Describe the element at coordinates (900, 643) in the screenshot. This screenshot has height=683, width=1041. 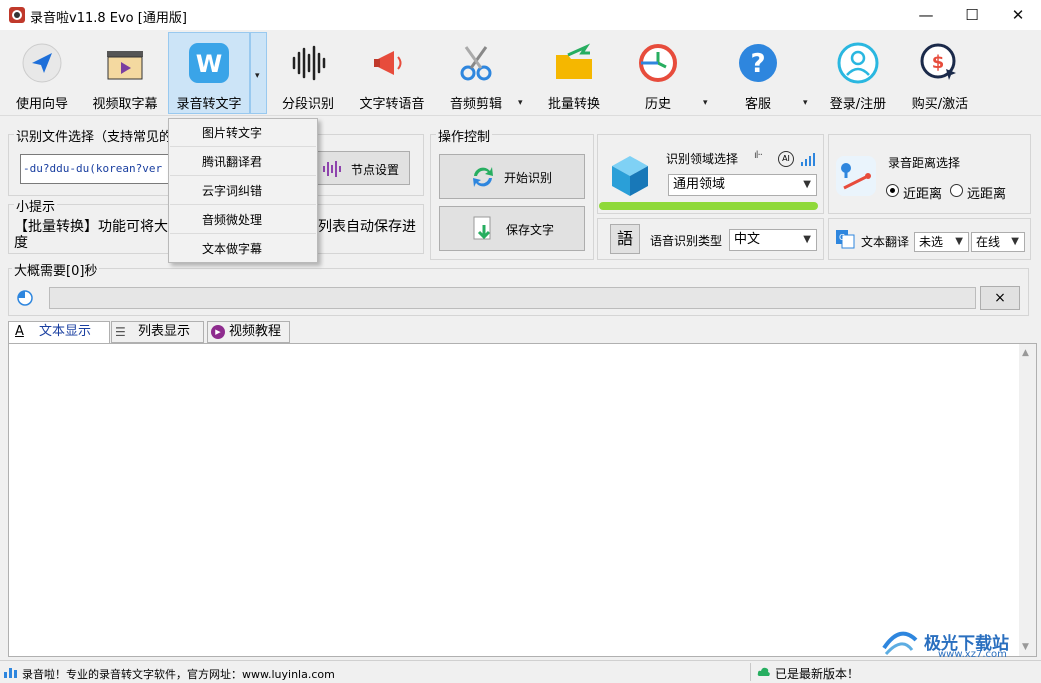
I see `swirl-logo-icon` at that location.